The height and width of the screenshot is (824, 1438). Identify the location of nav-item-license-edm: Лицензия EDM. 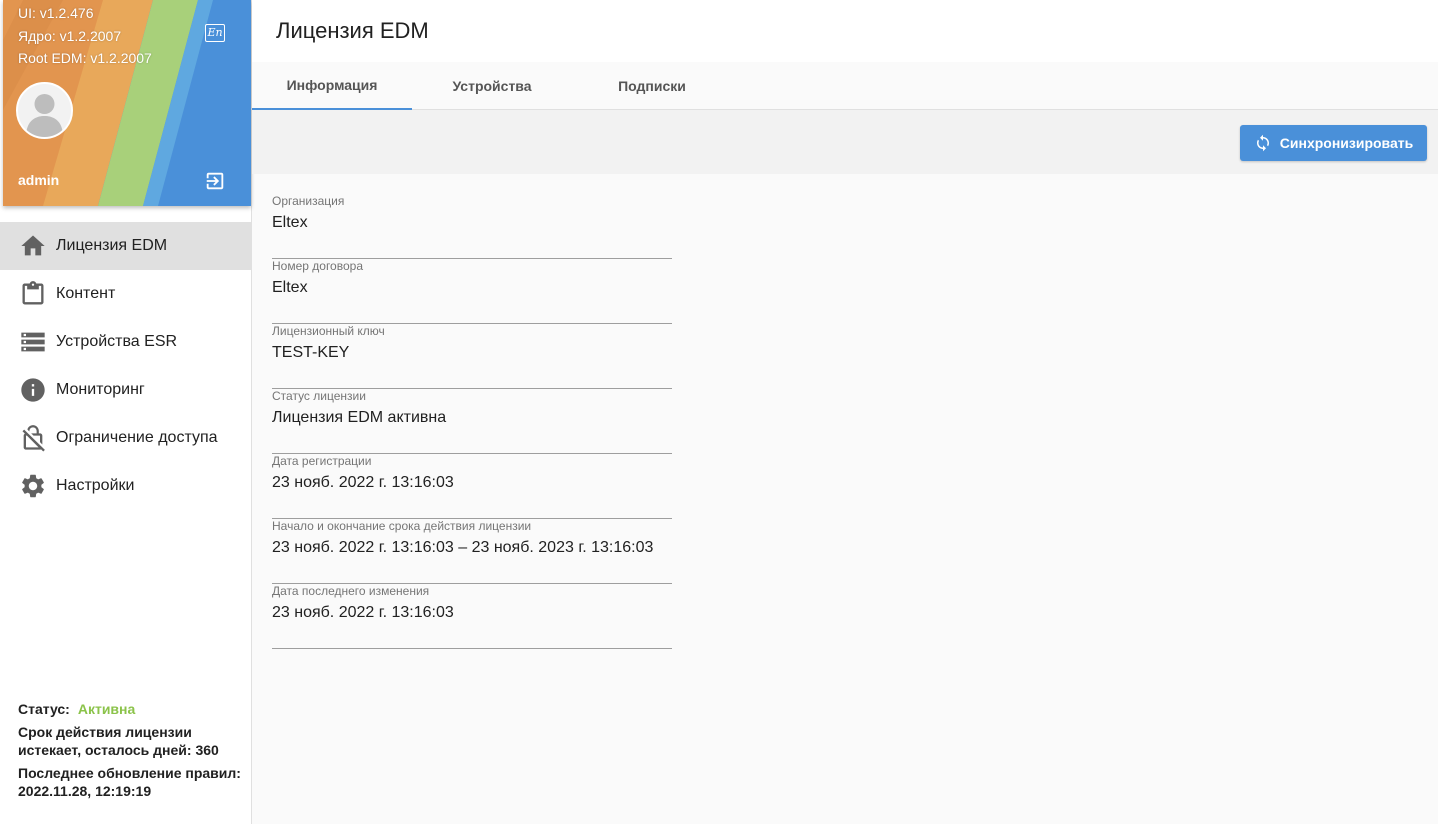
(125, 246).